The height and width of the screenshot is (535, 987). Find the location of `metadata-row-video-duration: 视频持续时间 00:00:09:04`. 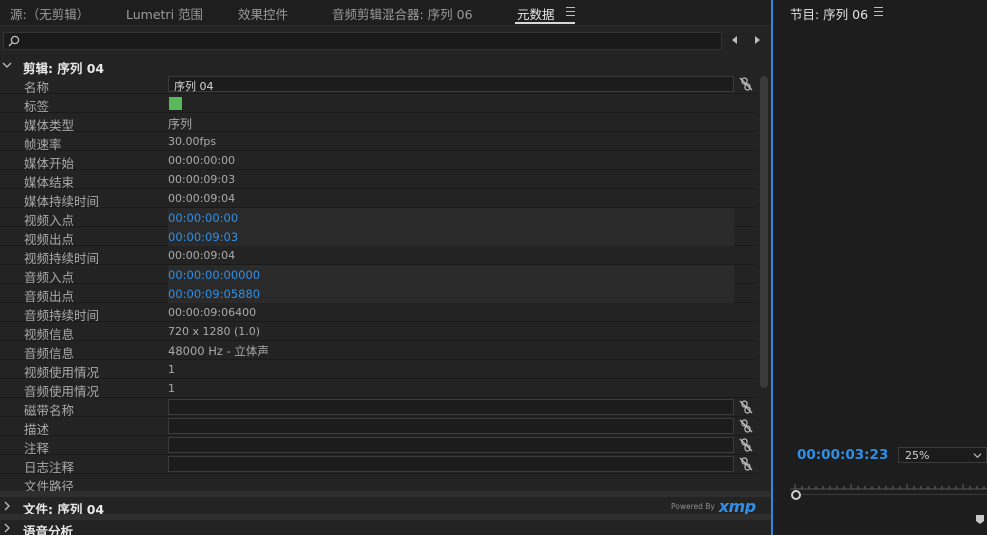

metadata-row-video-duration: 视频持续时间 00:00:09:04 is located at coordinates (378, 256).